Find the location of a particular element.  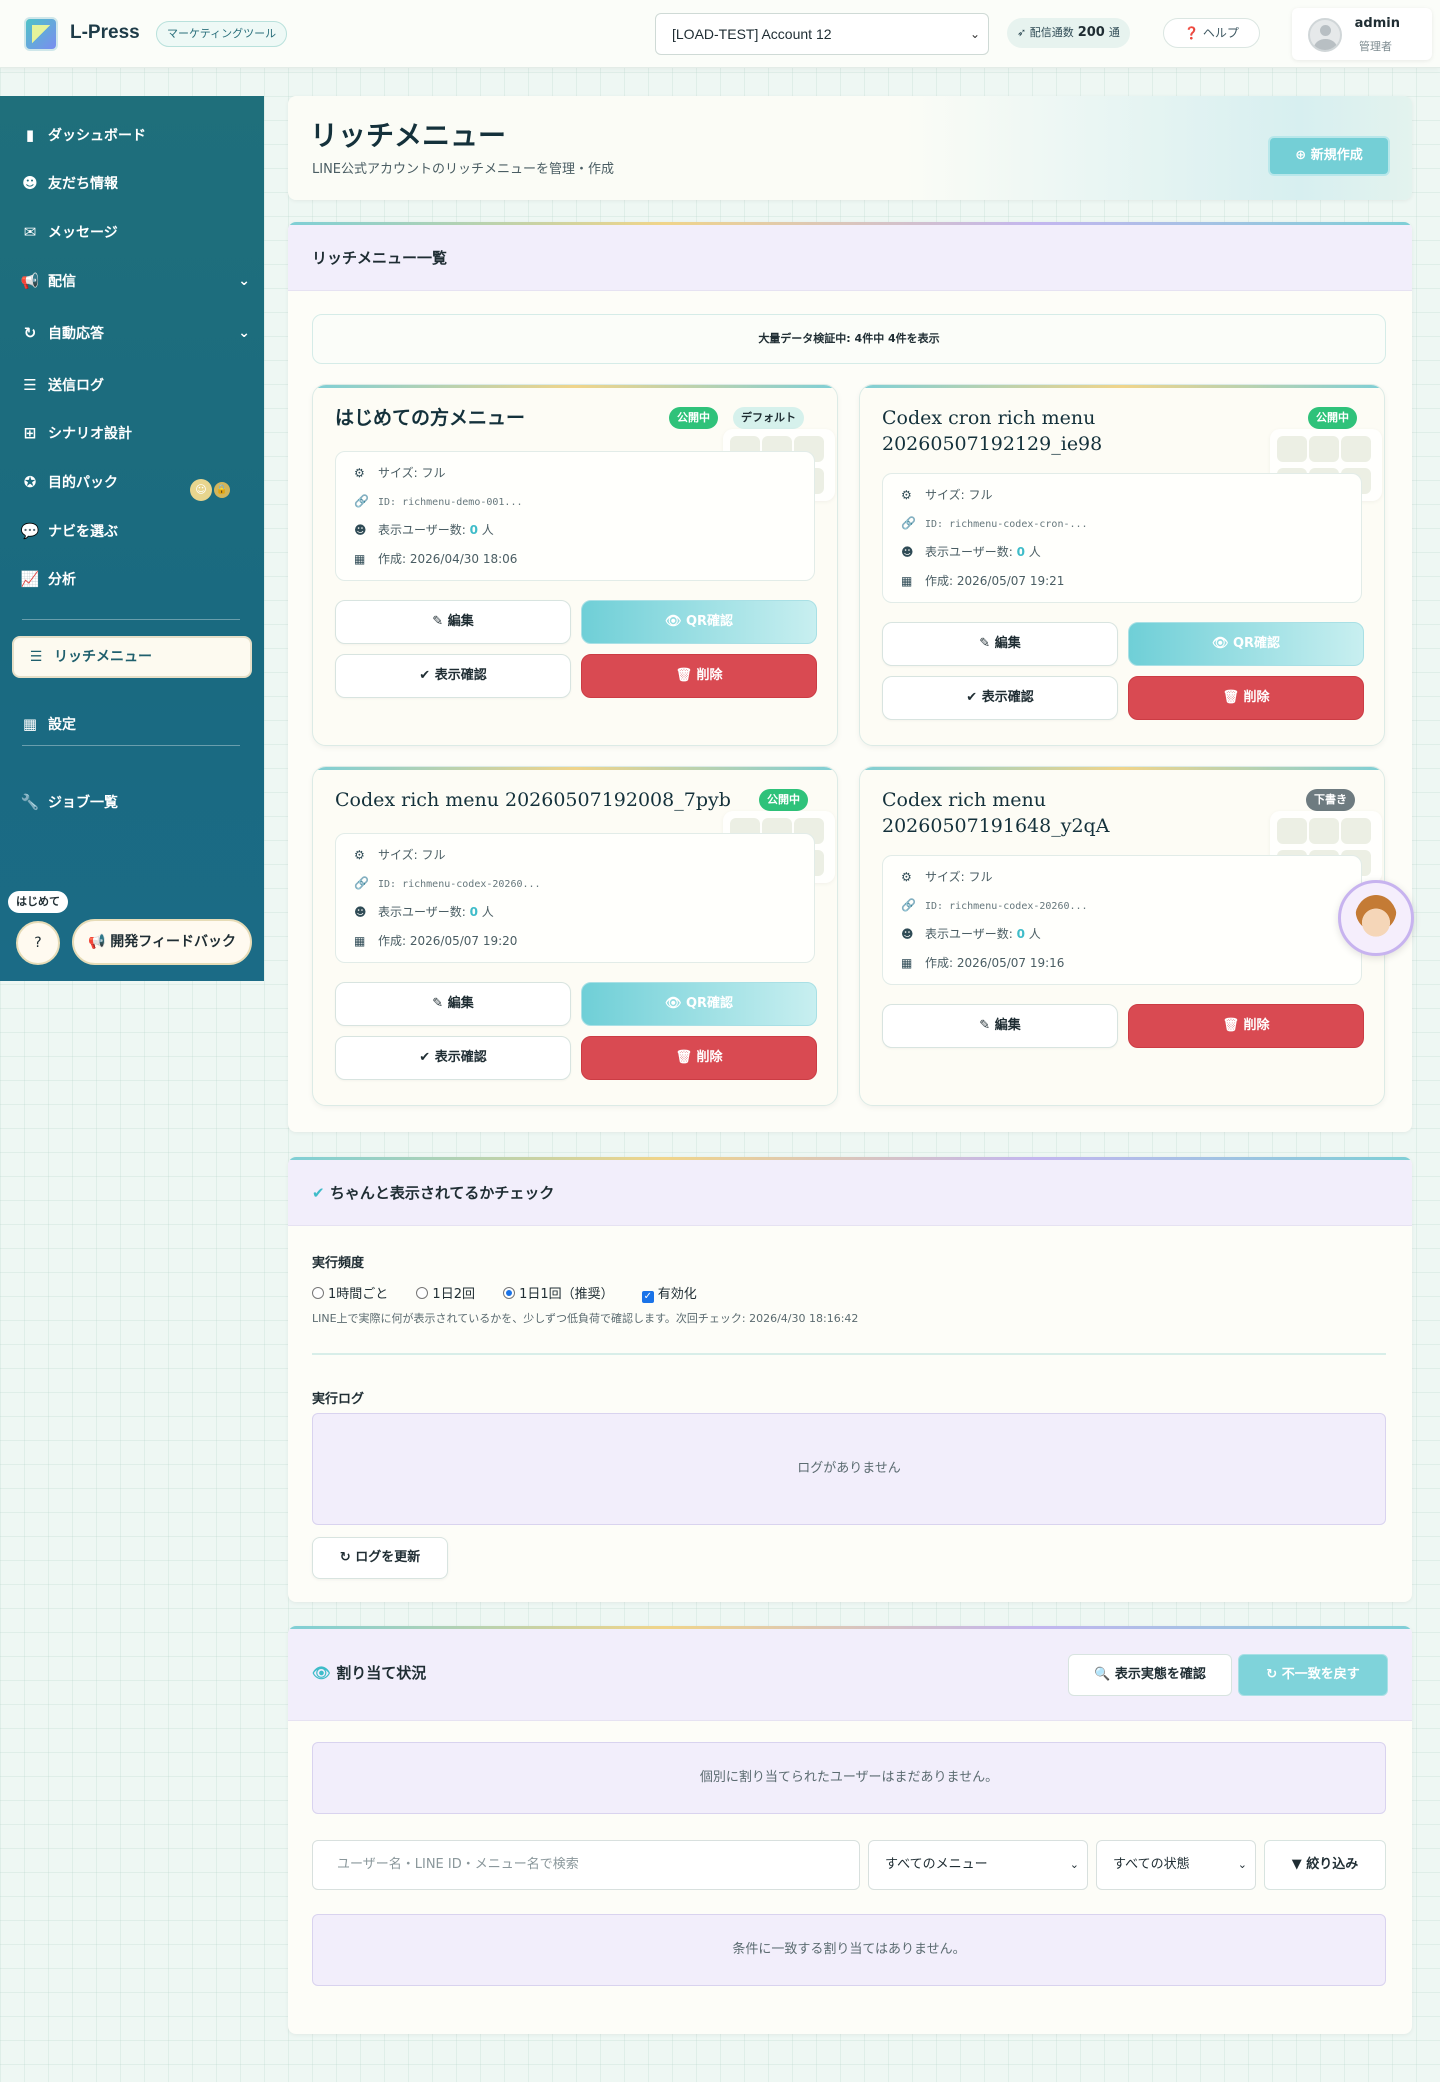

radio-twice-daily: 1日2回 is located at coordinates (451, 1294).